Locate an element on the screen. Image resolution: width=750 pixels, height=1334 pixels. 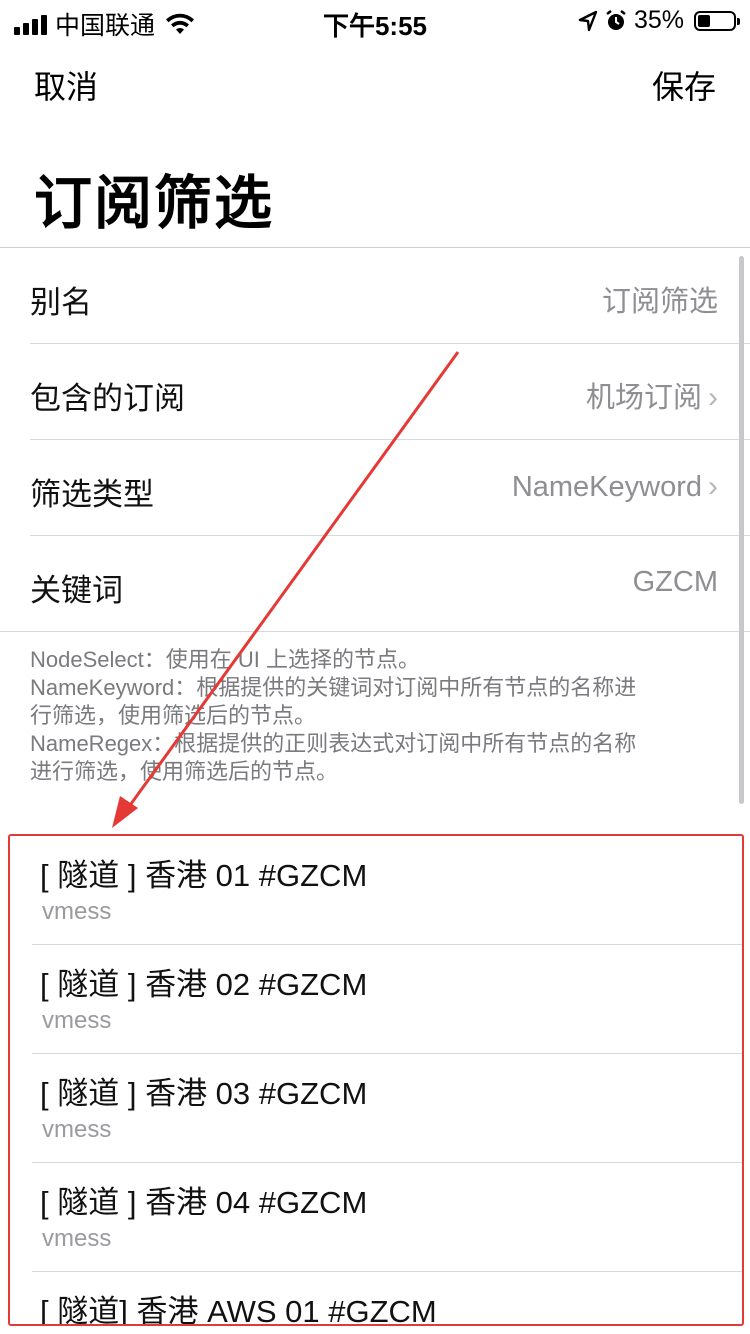
note-line: 进行筛选，使用筛选后的节点。 is located at coordinates (184, 771).